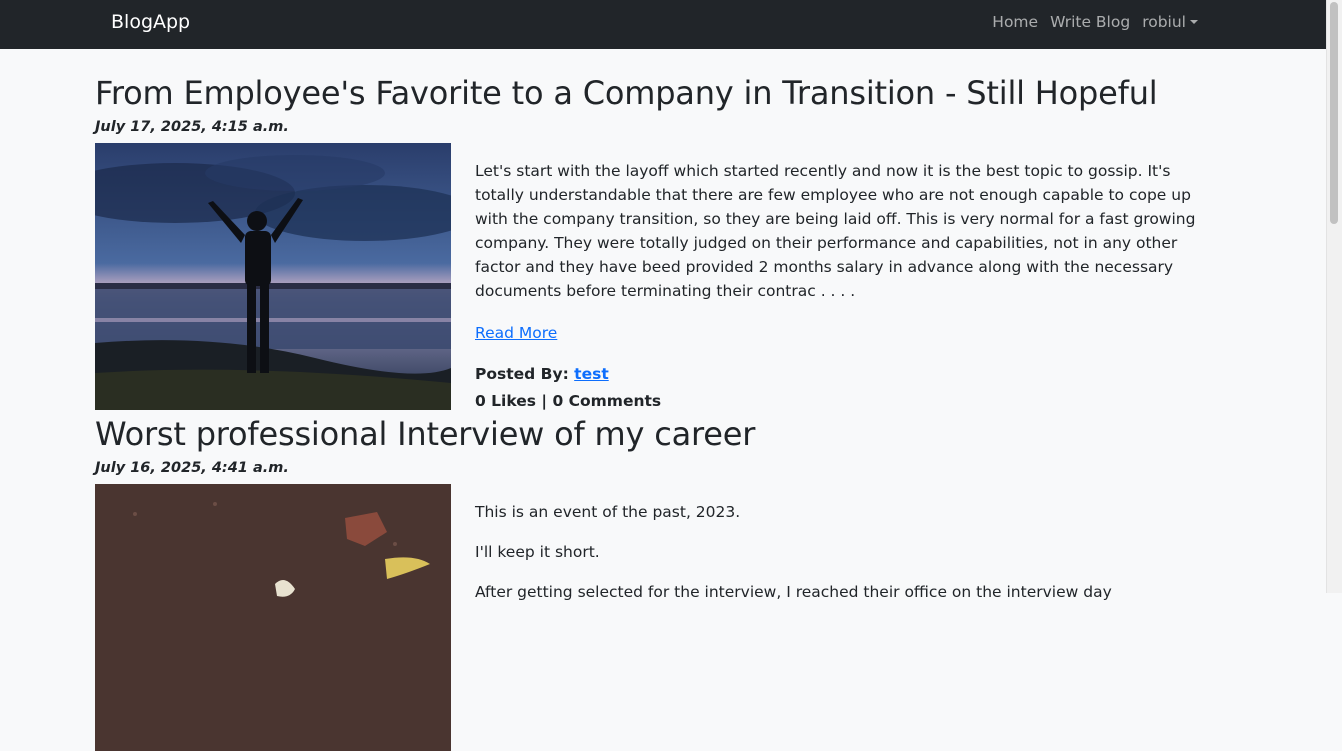  What do you see at coordinates (537, 552) in the screenshot?
I see `post-paragraph: I'll keep it short.` at bounding box center [537, 552].